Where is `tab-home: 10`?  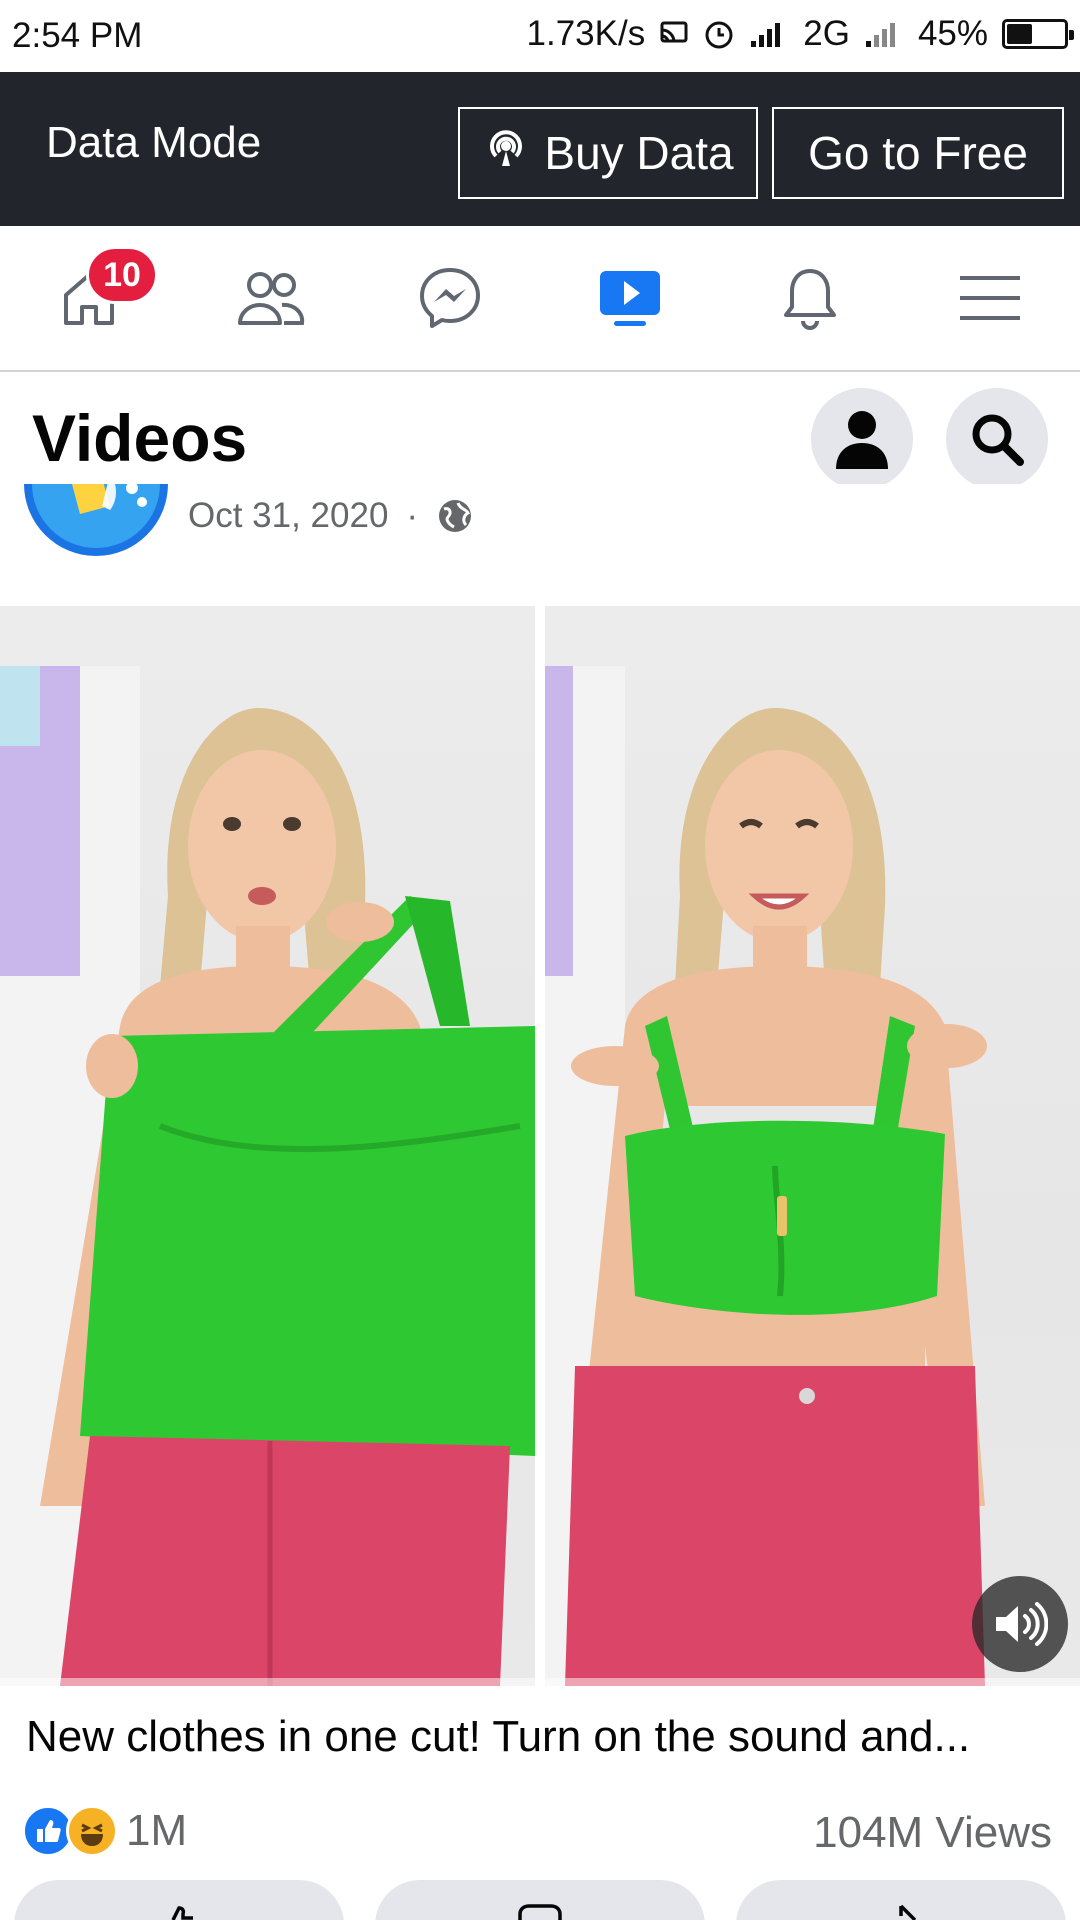 tab-home: 10 is located at coordinates (101, 293).